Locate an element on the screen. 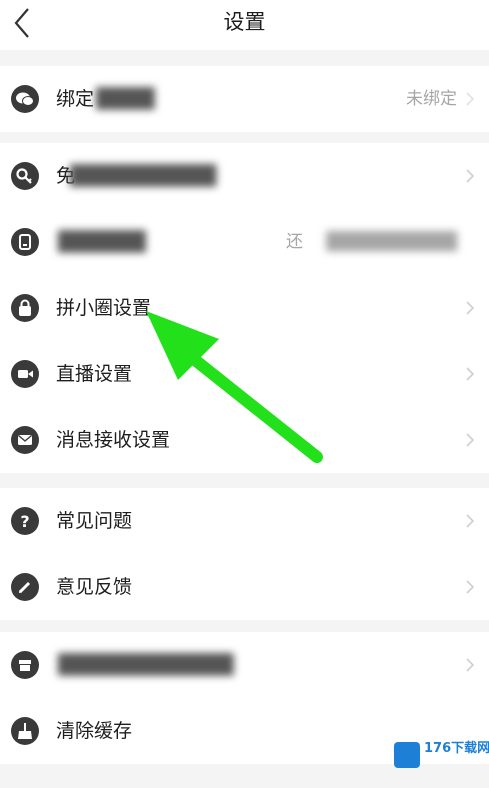 The width and height of the screenshot is (489, 788). watermark-cube-icon is located at coordinates (407, 755).